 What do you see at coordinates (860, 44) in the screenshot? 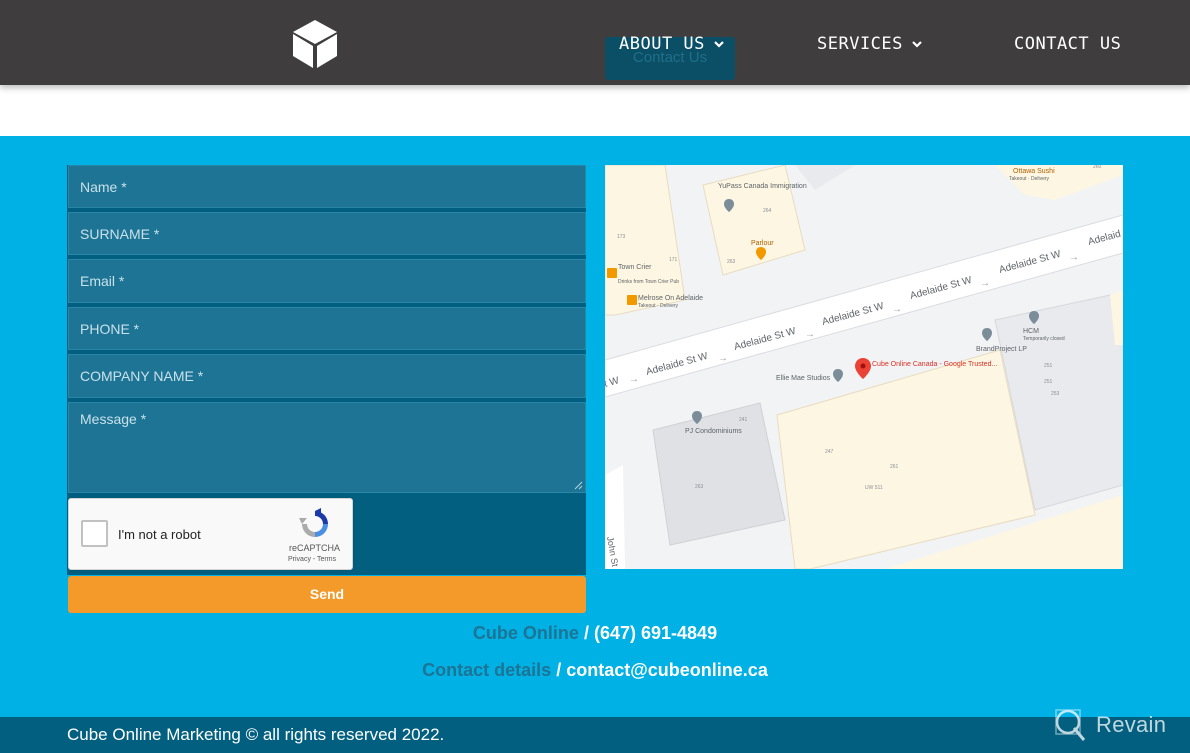
I see `nav-label: SERVICES` at bounding box center [860, 44].